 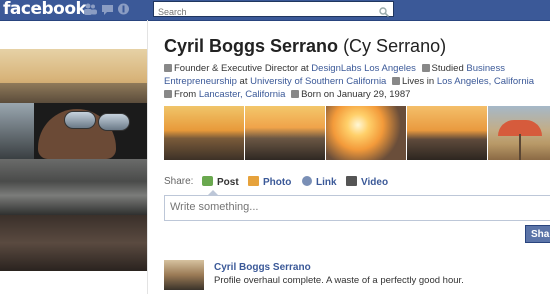 What do you see at coordinates (307, 181) in the screenshot?
I see `link-icon` at bounding box center [307, 181].